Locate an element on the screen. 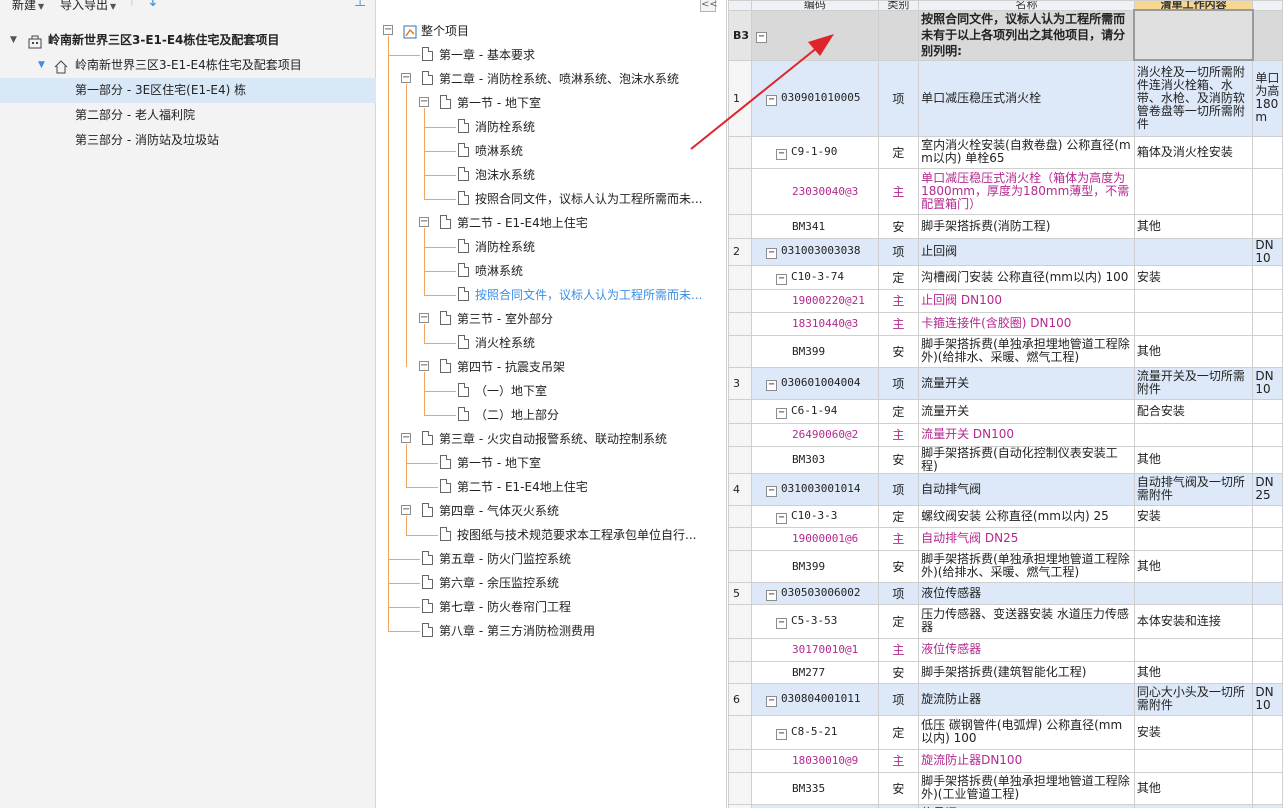 The height and width of the screenshot is (808, 1283). chapter-tree-item: 喷淋系统 is located at coordinates (547, 271).